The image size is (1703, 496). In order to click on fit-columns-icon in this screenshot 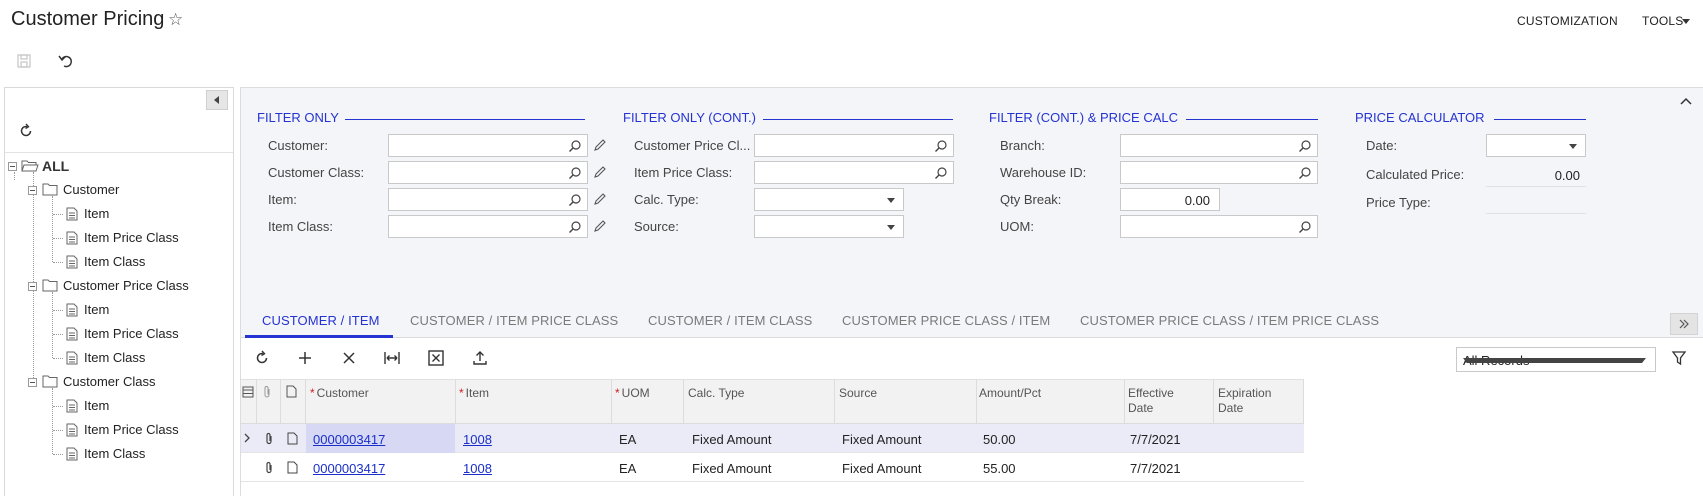, I will do `click(392, 358)`.